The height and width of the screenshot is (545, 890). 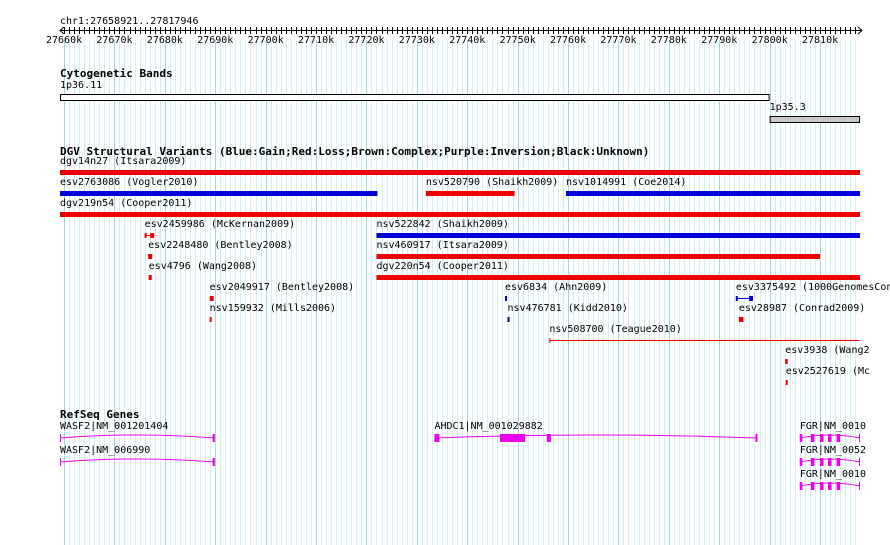 What do you see at coordinates (517, 40) in the screenshot?
I see `ruler-tick-label: 27750k` at bounding box center [517, 40].